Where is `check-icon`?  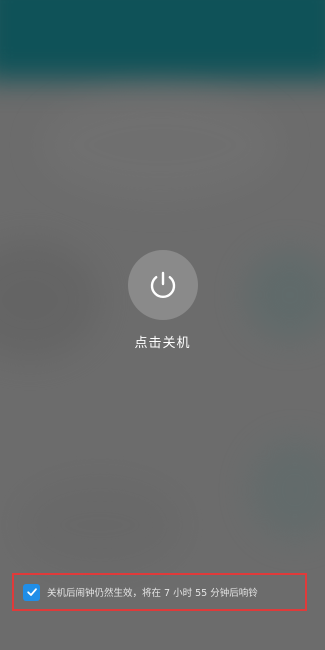
check-icon is located at coordinates (31, 592).